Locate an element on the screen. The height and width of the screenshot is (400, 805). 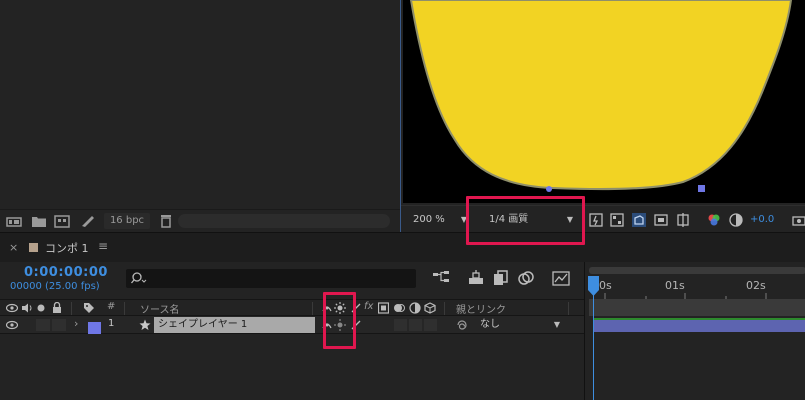
label-tag-icon is located at coordinates (89, 308).